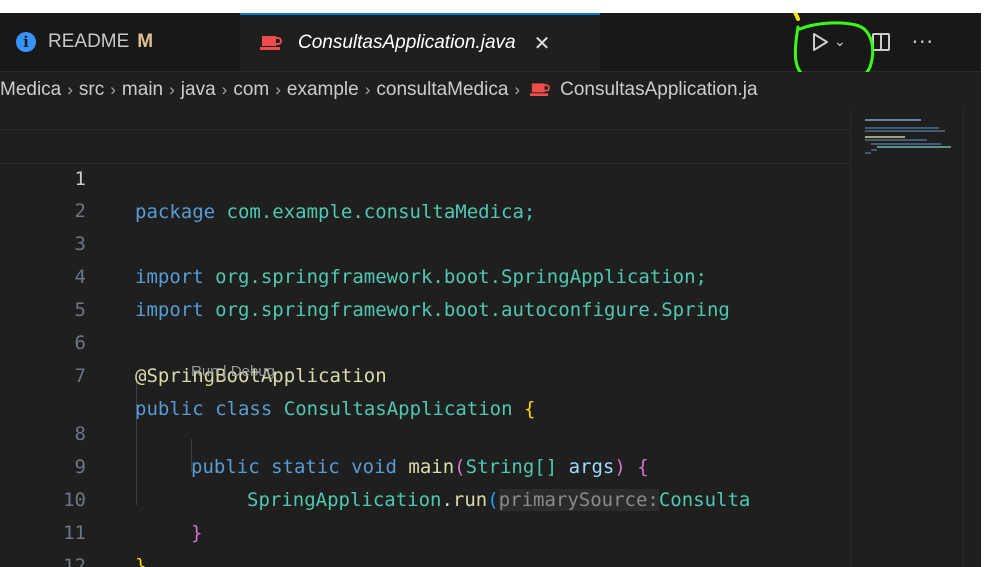  I want to click on code-token: }, so click(141, 561).